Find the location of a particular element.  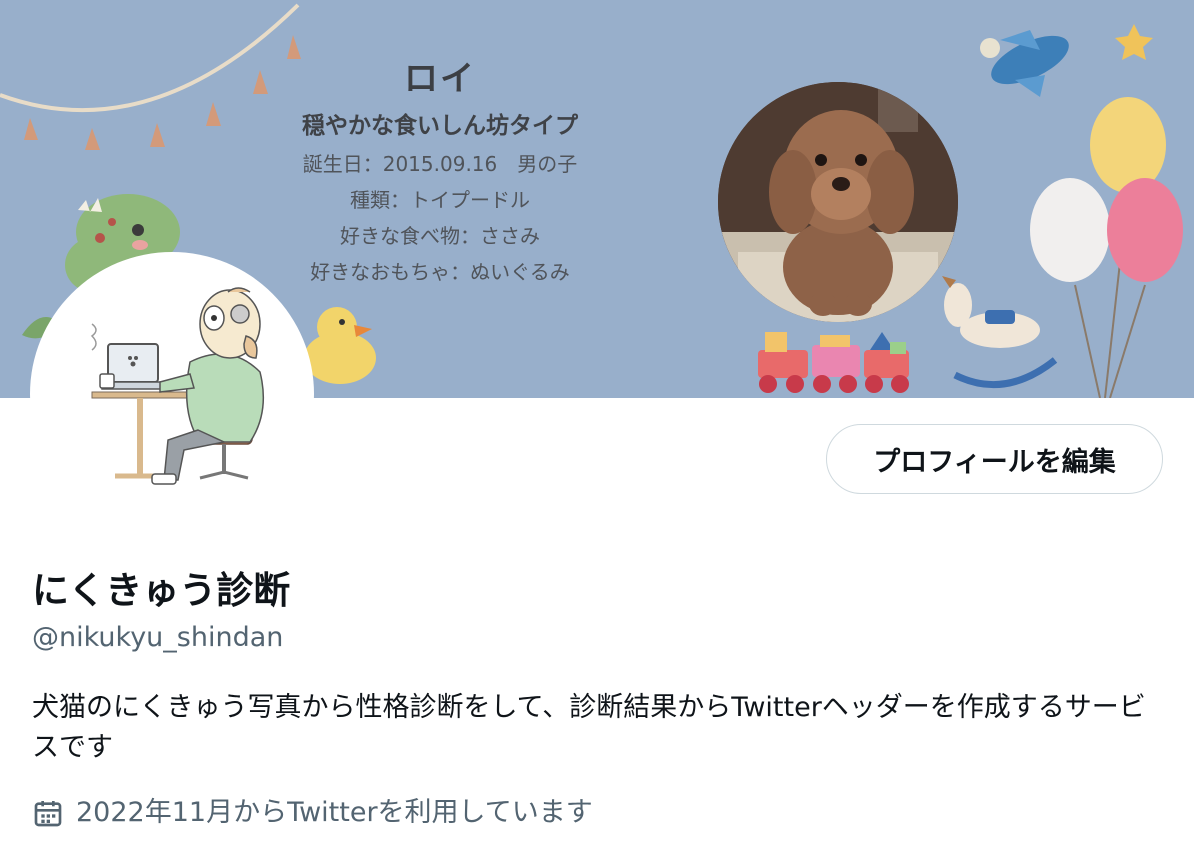

pet-photo is located at coordinates (838, 202).